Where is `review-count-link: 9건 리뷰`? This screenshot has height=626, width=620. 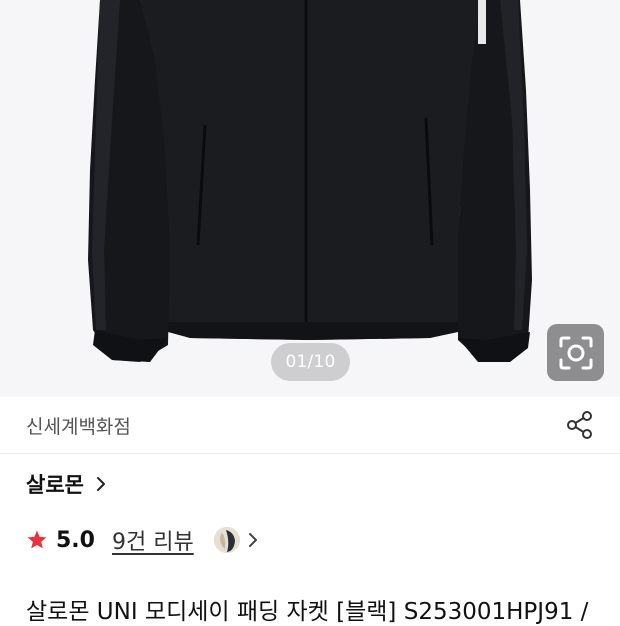 review-count-link: 9건 리뷰 is located at coordinates (153, 540).